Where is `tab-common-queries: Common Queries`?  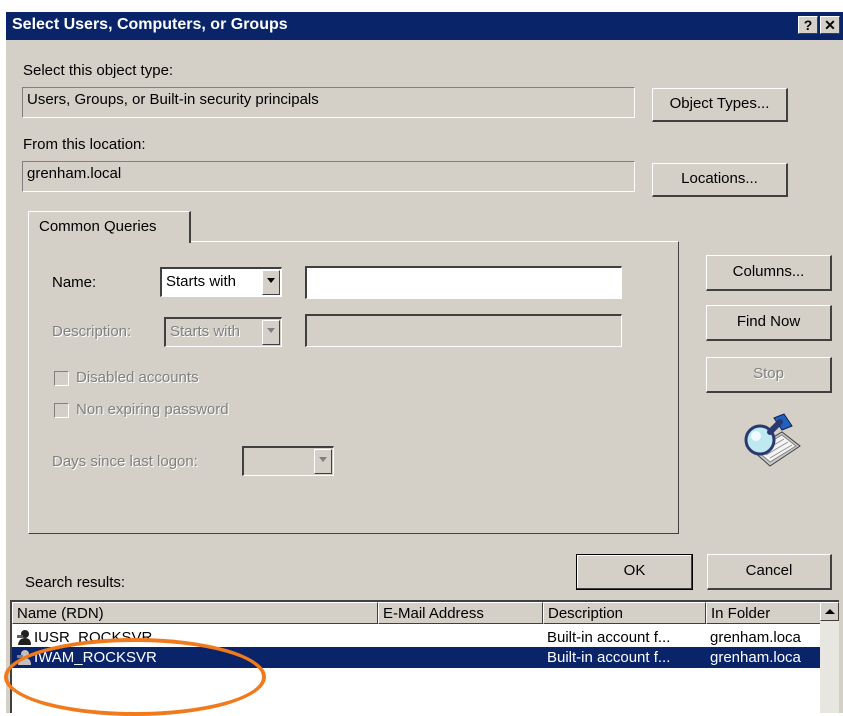
tab-common-queries: Common Queries is located at coordinates (109, 227).